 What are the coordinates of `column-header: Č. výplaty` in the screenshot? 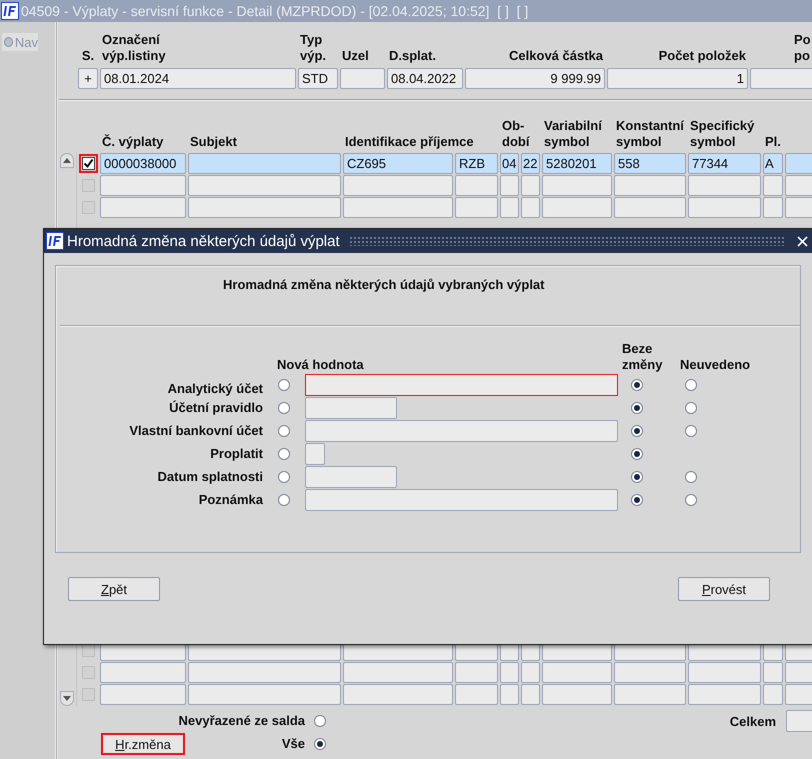 It's located at (133, 142).